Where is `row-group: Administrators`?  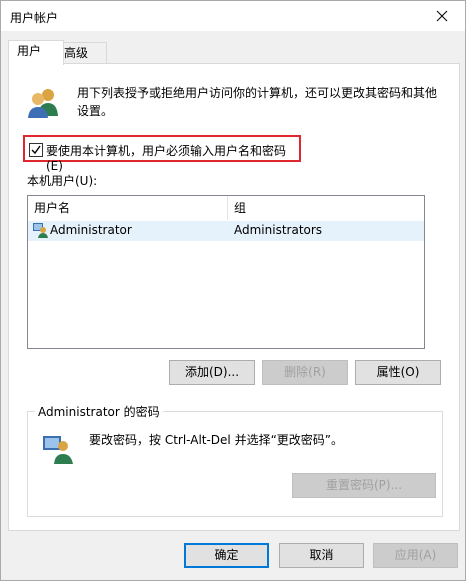 row-group: Administrators is located at coordinates (278, 230).